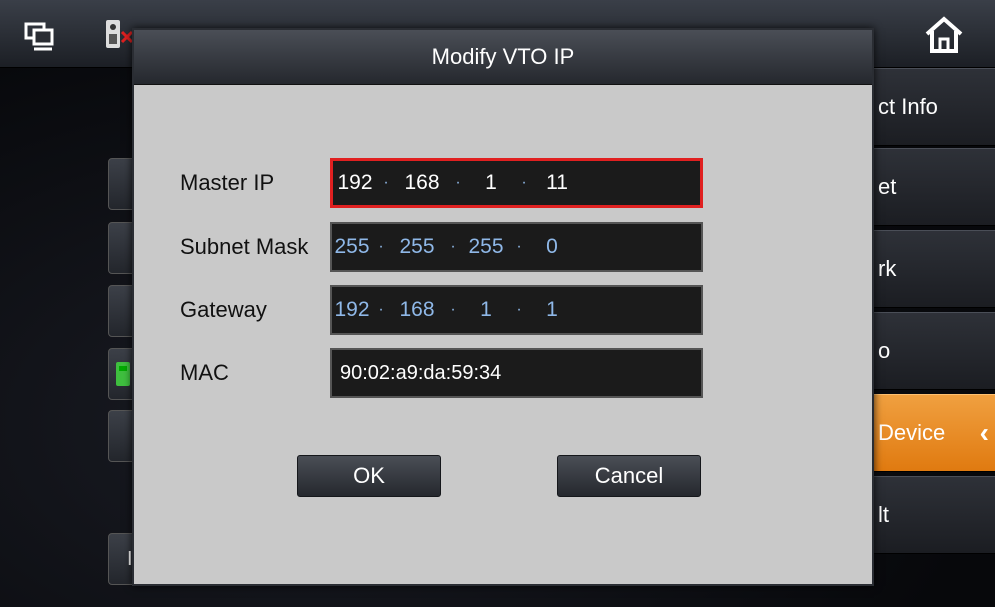 The width and height of the screenshot is (995, 607). I want to click on subnet-mask-octet-4: 0, so click(552, 247).